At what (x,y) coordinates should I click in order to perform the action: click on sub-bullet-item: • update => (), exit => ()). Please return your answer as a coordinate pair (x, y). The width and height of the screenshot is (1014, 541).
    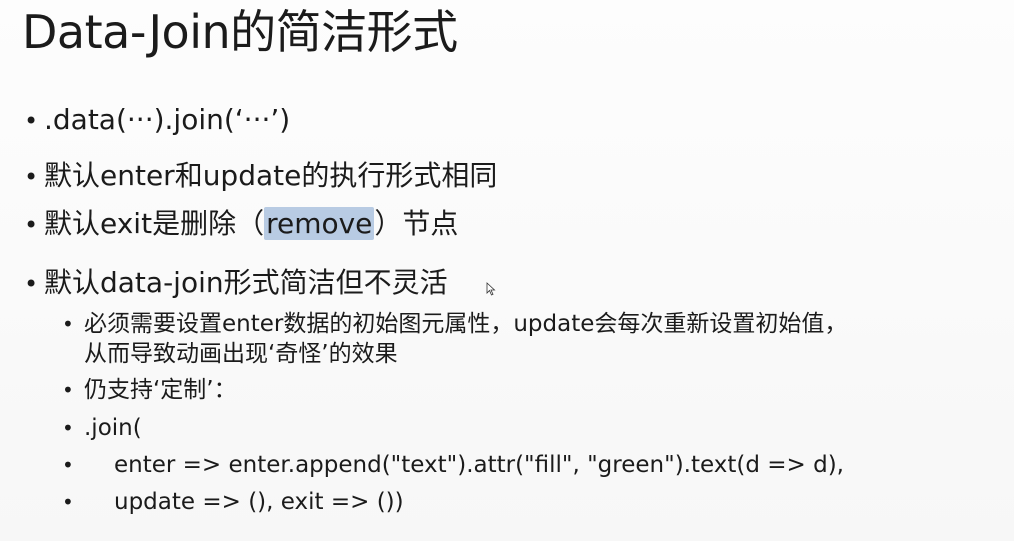
    Looking at the image, I should click on (233, 503).